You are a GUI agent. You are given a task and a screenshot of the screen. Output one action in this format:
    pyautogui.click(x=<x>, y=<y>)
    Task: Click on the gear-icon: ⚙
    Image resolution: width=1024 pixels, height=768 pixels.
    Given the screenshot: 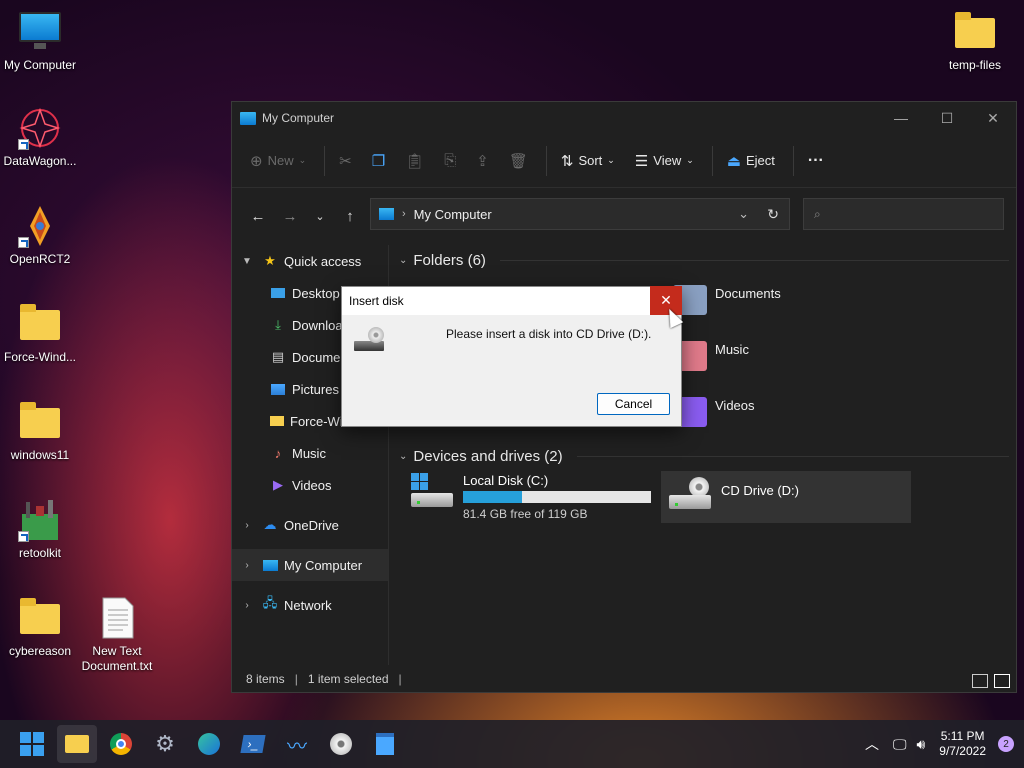 What is the action you would take?
    pyautogui.click(x=165, y=743)
    